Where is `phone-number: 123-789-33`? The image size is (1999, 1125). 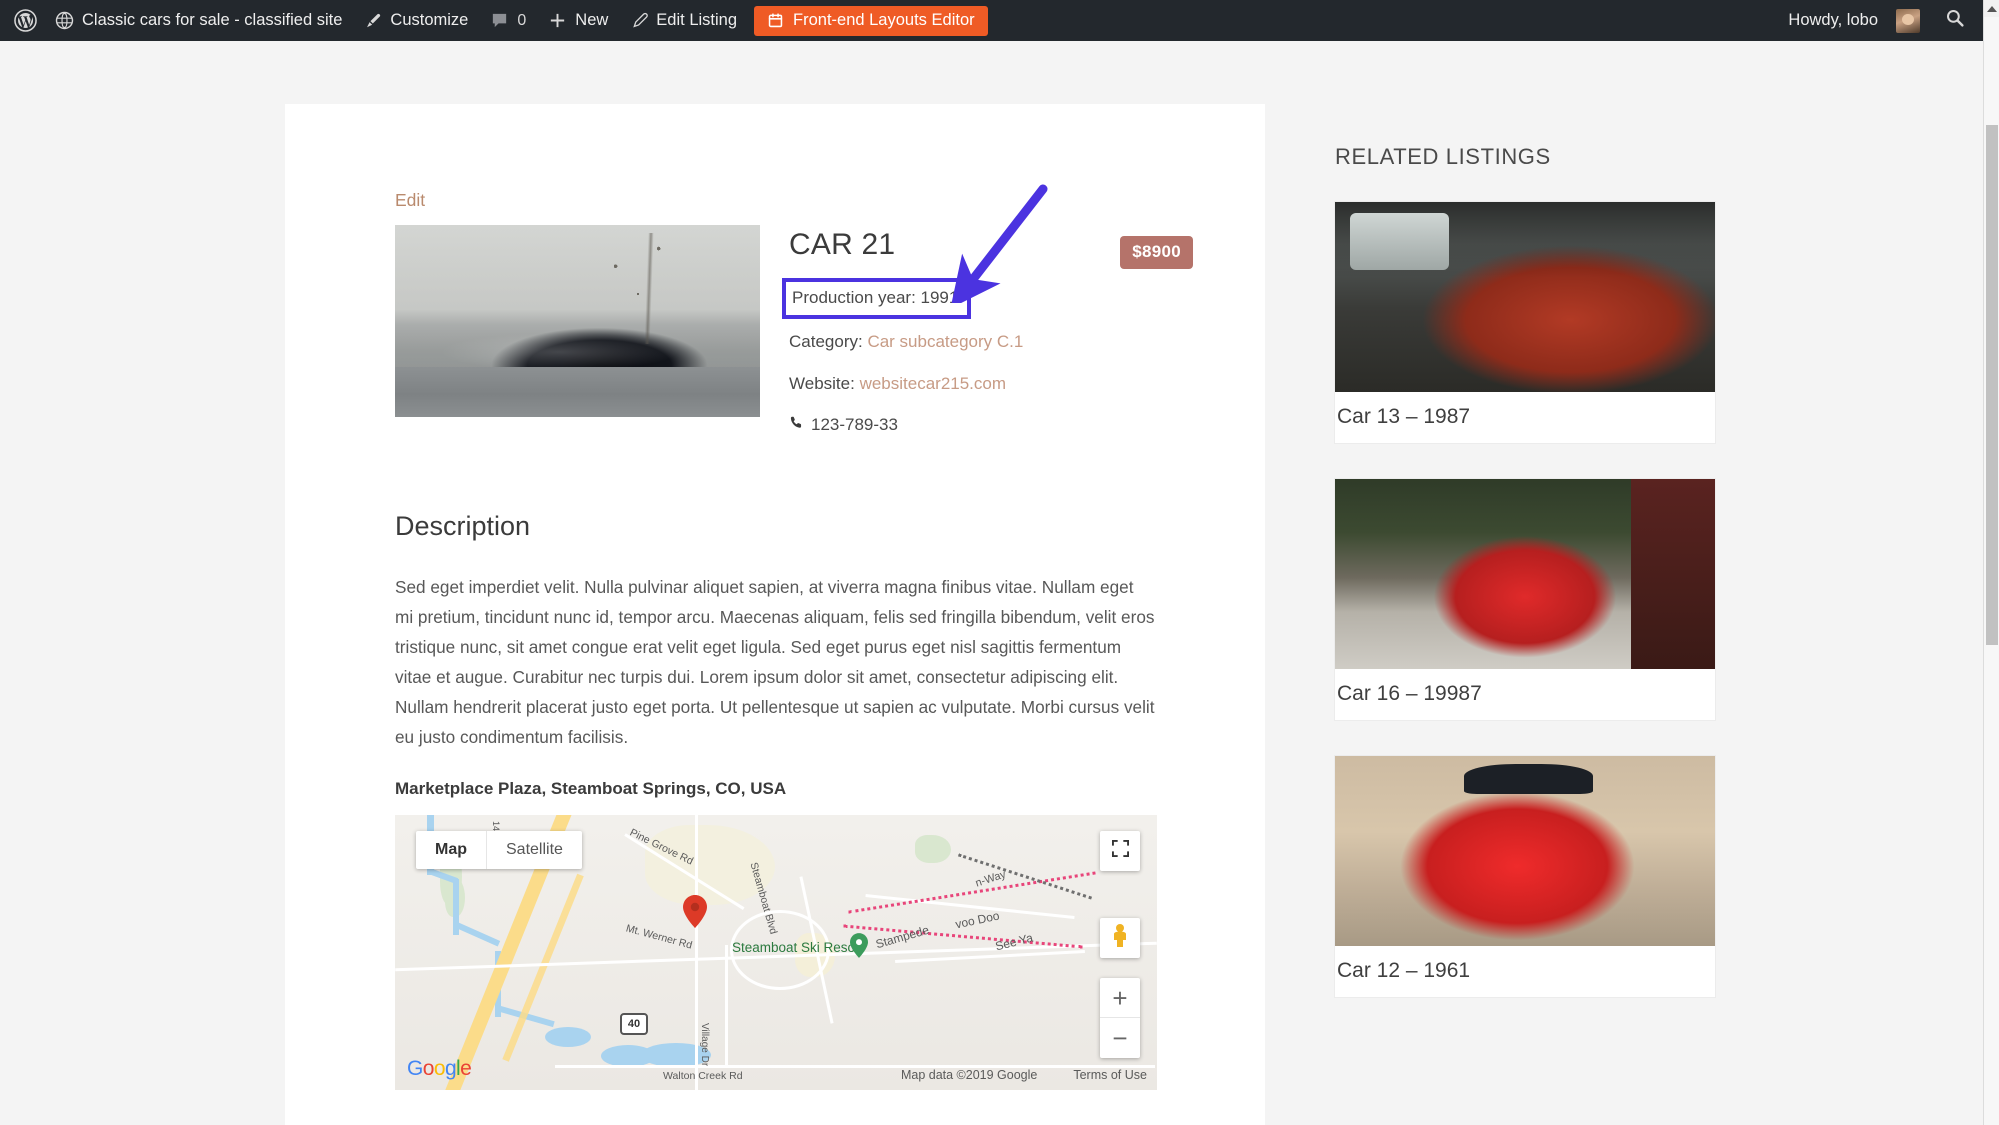
phone-number: 123-789-33 is located at coordinates (854, 425).